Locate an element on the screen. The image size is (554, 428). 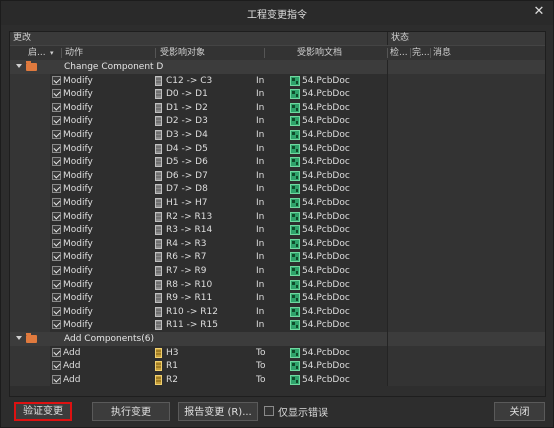
only-errors-checkbox is located at coordinates (269, 411).